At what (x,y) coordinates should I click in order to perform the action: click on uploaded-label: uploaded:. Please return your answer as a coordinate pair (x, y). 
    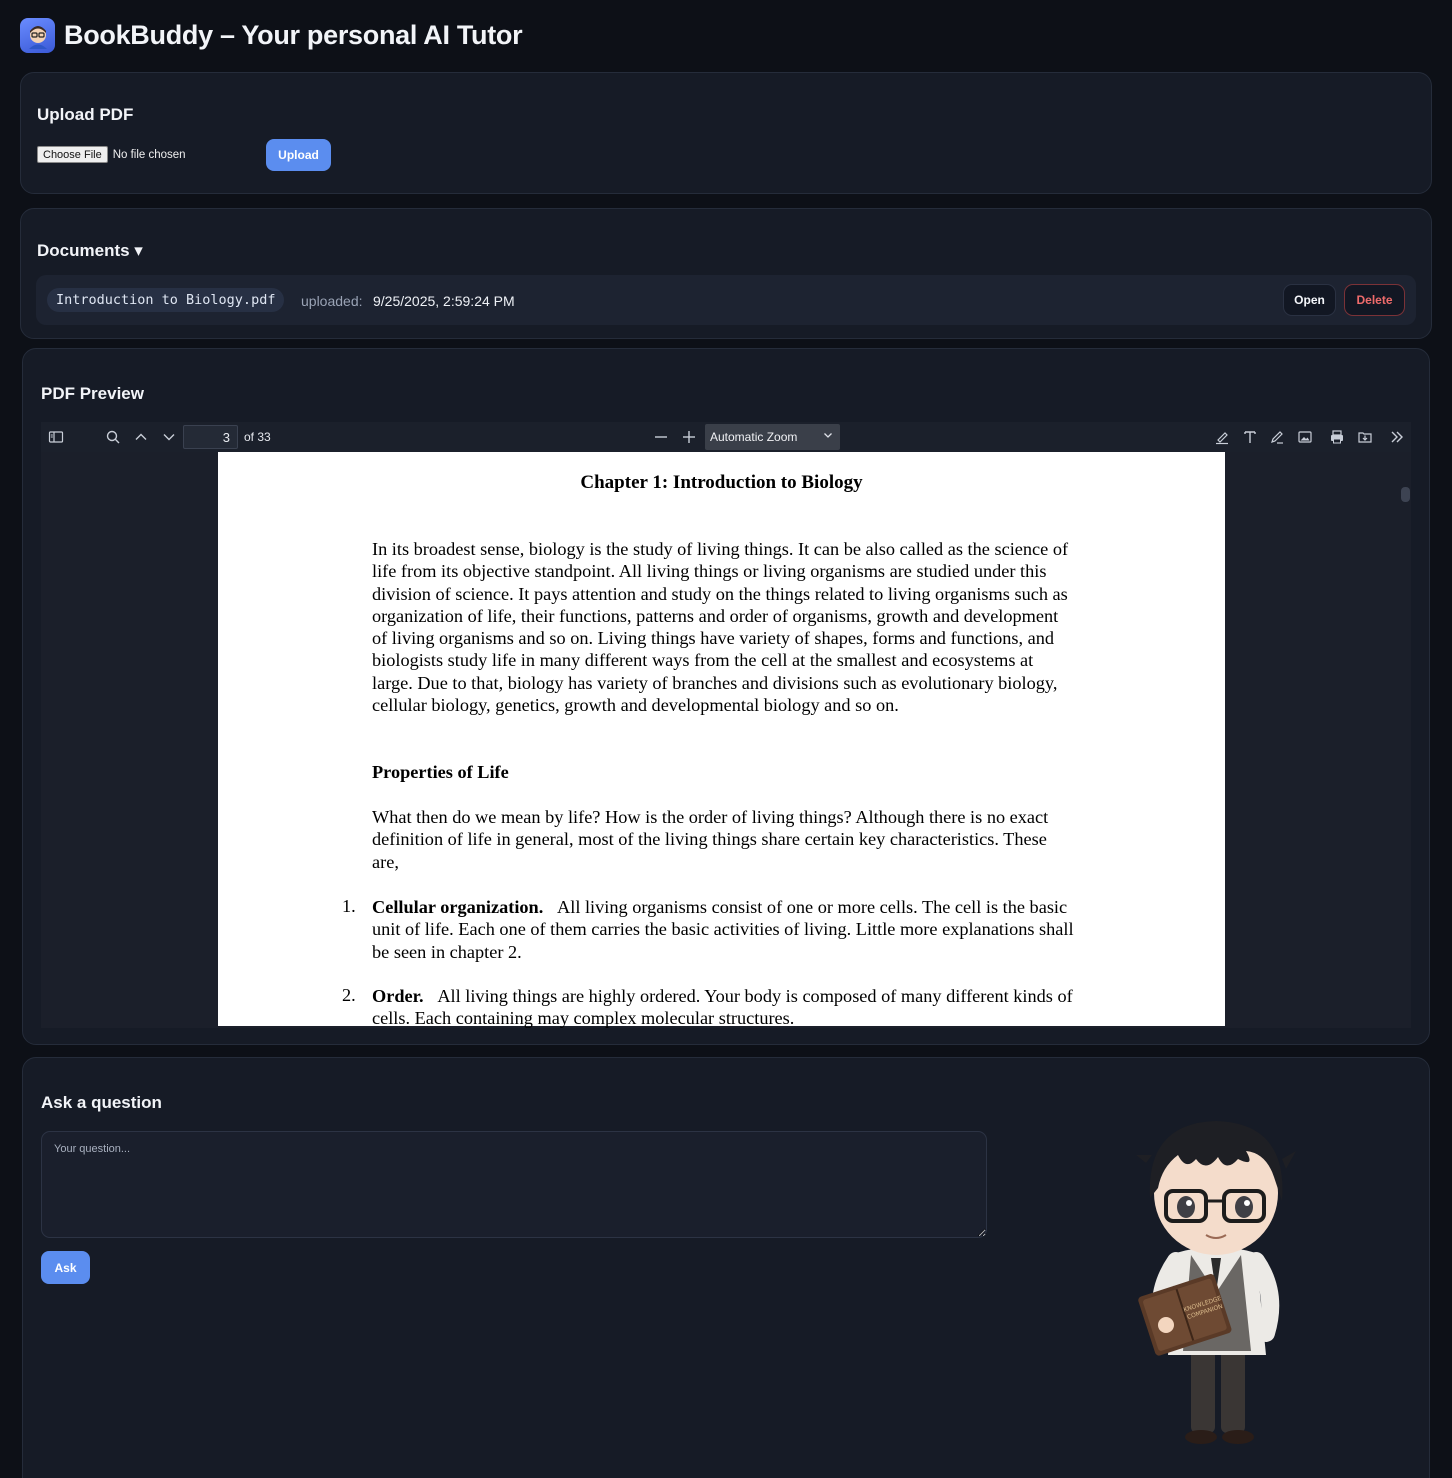
    Looking at the image, I should click on (332, 301).